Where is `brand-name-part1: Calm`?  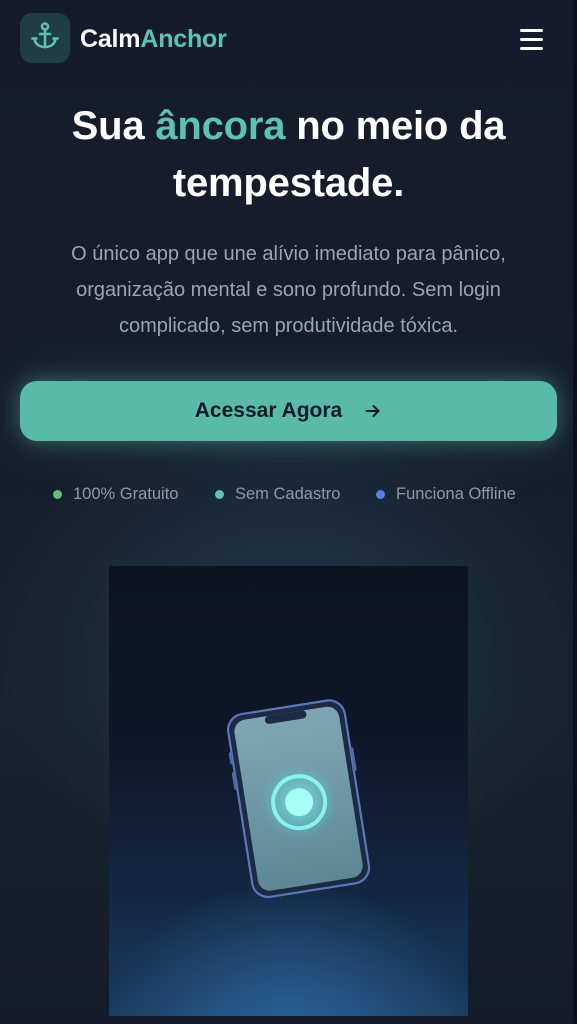 brand-name-part1: Calm is located at coordinates (110, 39).